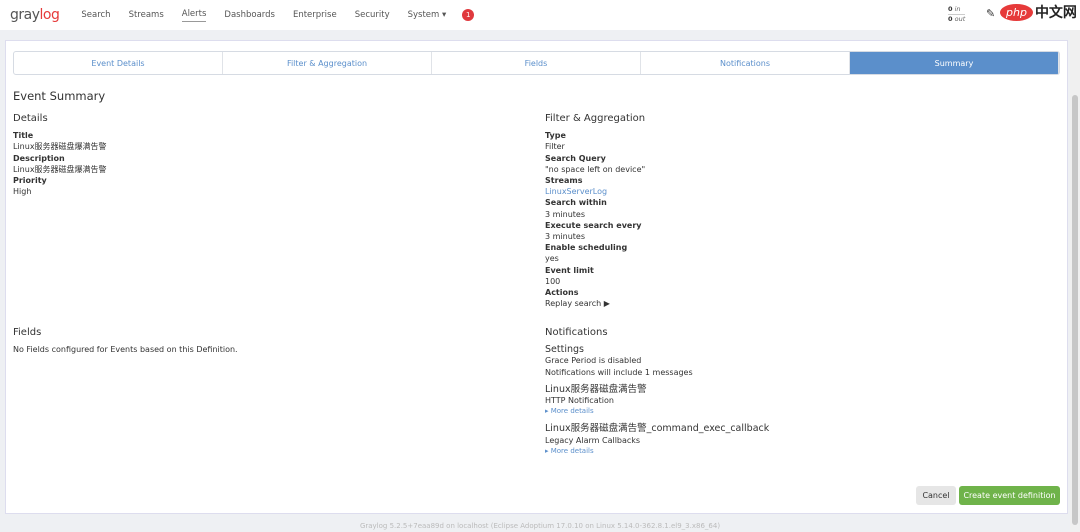 The width and height of the screenshot is (1080, 532). Describe the element at coordinates (960, 19) in the screenshot. I see `out-label: out` at that location.